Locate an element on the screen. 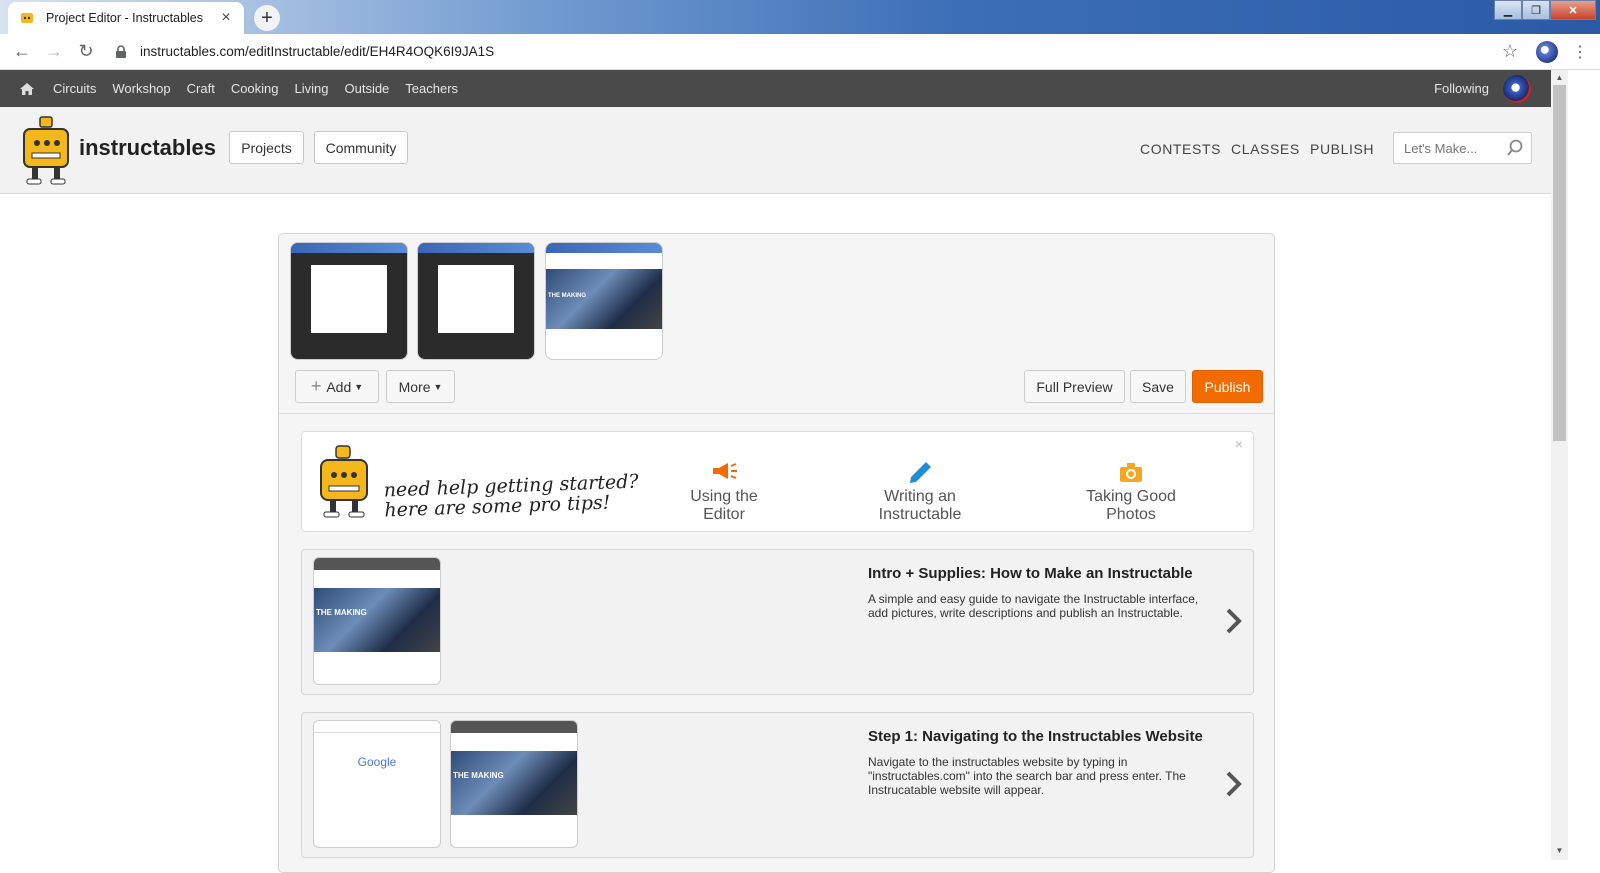 The image size is (1600, 873). browser-profile-avatar is located at coordinates (1547, 51).